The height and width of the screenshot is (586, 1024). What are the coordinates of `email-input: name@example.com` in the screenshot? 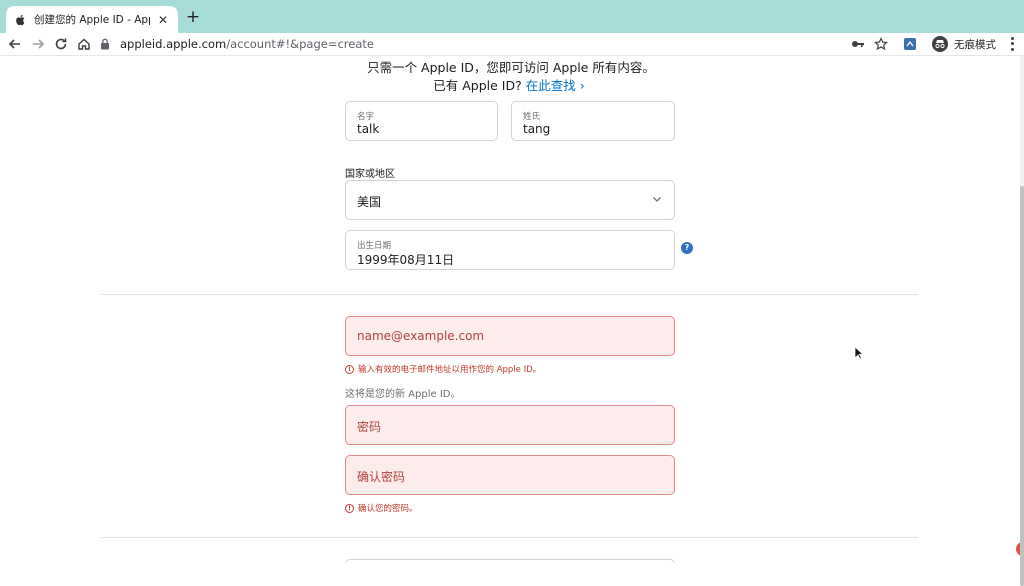 It's located at (510, 336).